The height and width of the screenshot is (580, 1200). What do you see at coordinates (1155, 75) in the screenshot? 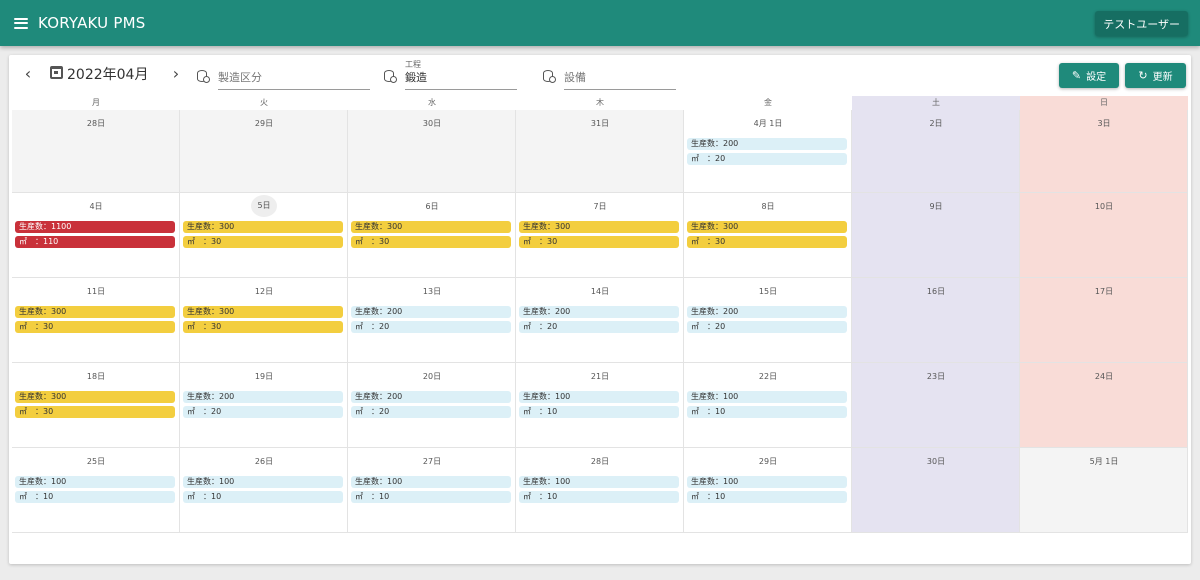
I see `refresh-button: ↻ 更新` at bounding box center [1155, 75].